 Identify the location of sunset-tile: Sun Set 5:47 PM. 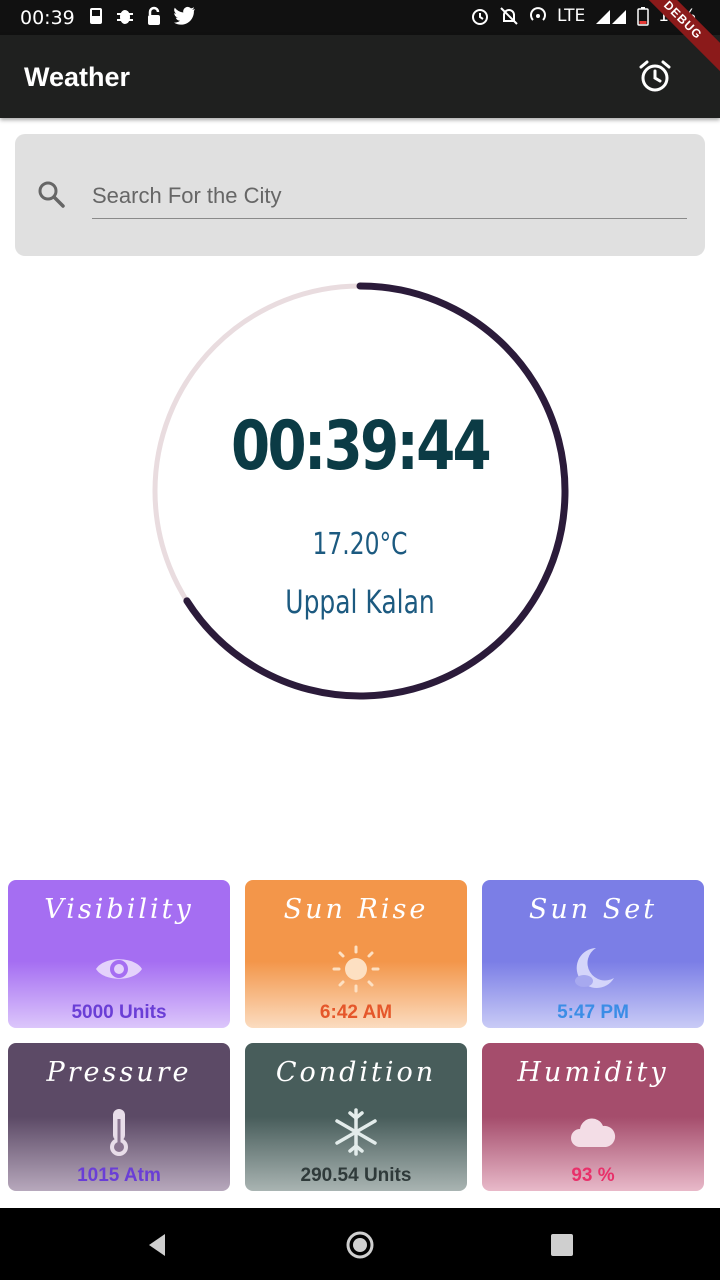
(593, 954).